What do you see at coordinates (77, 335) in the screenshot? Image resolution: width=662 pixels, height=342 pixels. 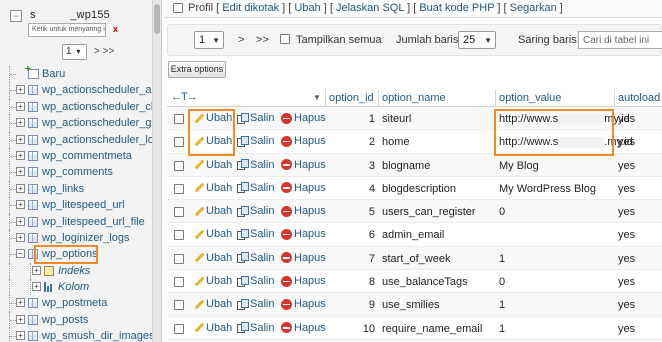 I see `tree-item-table: + wp_smush_dir_images` at bounding box center [77, 335].